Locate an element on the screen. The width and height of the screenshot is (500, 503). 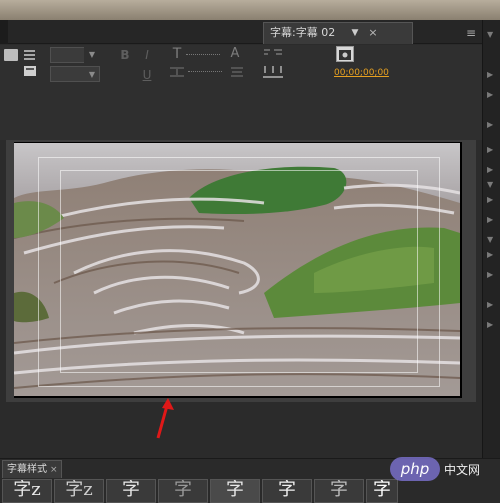
title-panel-tab: 字幕:字幕 02 ▼ × is located at coordinates (338, 33).